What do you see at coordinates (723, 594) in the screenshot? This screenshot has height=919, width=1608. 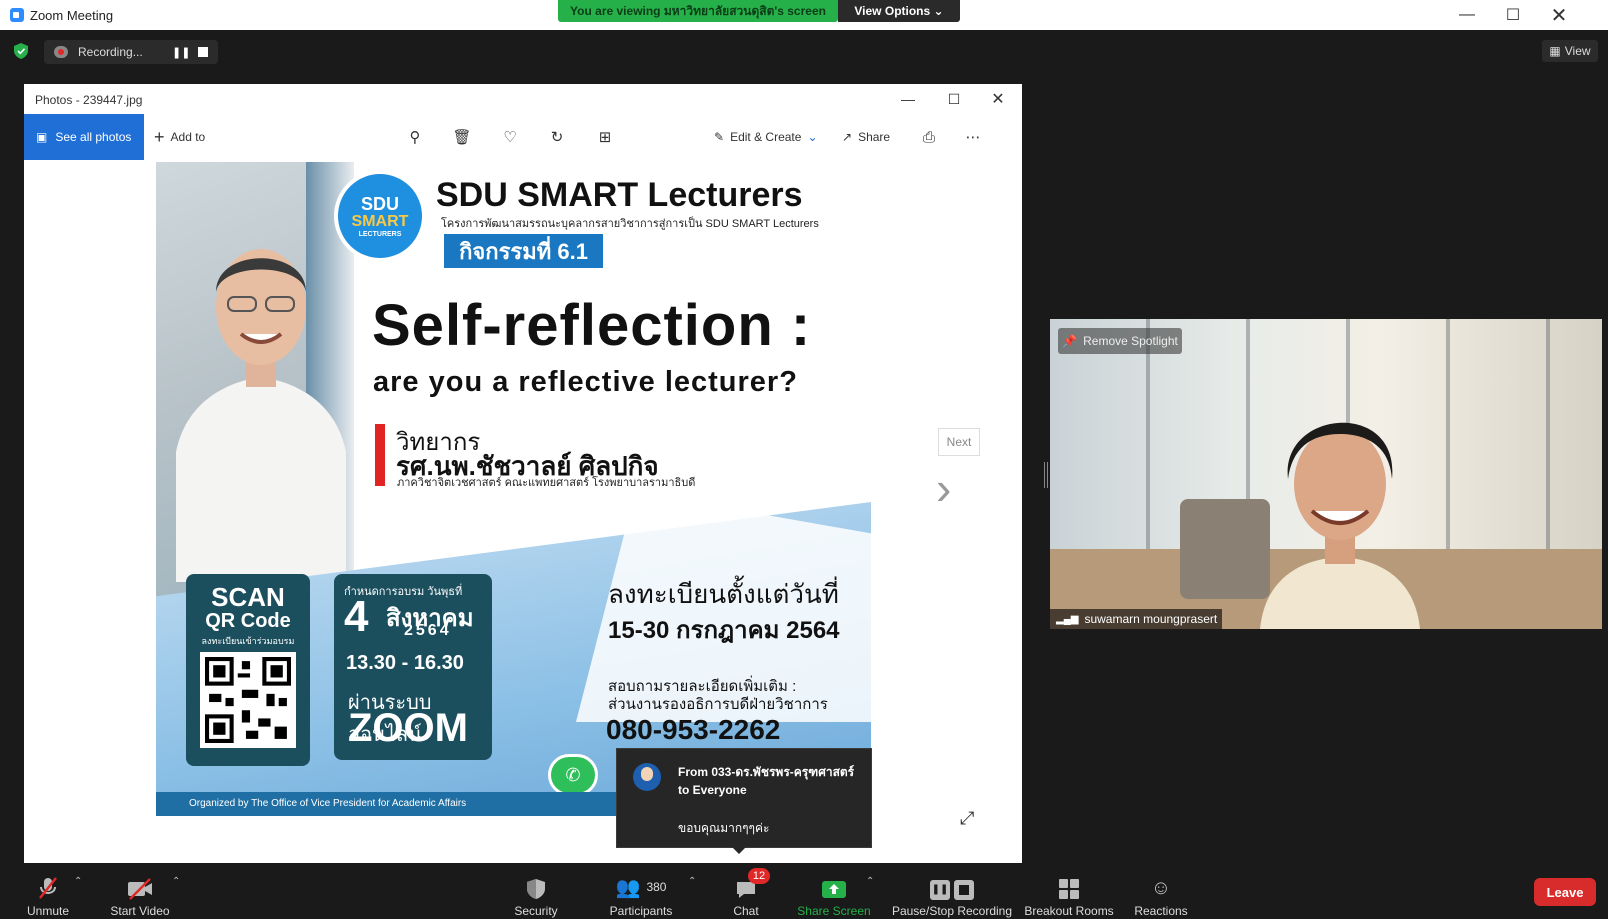 I see `registration-label: ลงทะเบียนตั้งแต่วันที่` at bounding box center [723, 594].